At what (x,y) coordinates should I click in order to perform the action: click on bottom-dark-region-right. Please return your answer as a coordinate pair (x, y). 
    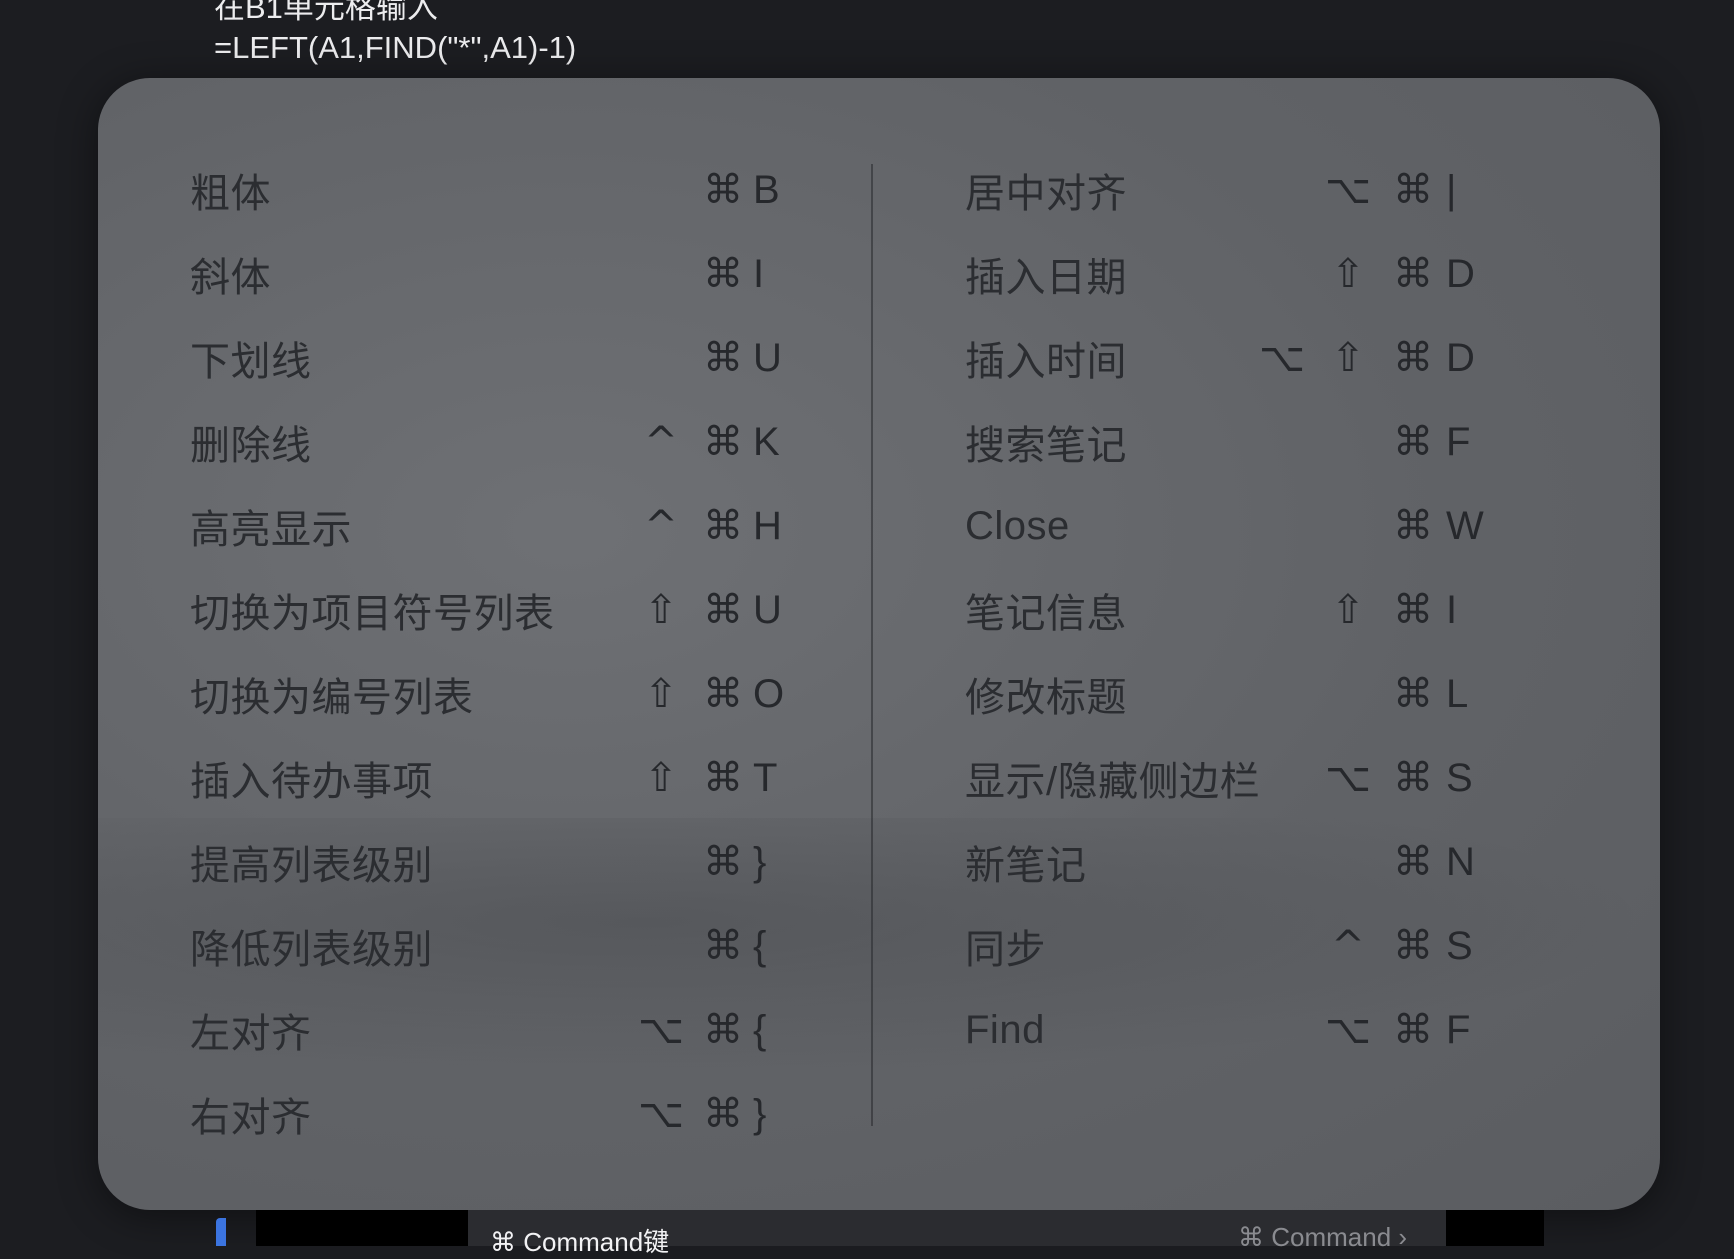
    Looking at the image, I should click on (1495, 1228).